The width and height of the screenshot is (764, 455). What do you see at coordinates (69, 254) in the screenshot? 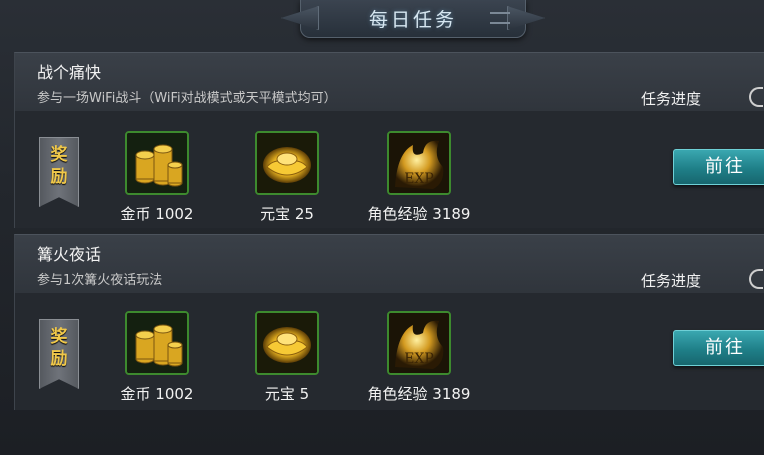
I see `task-name: 篝火夜话` at bounding box center [69, 254].